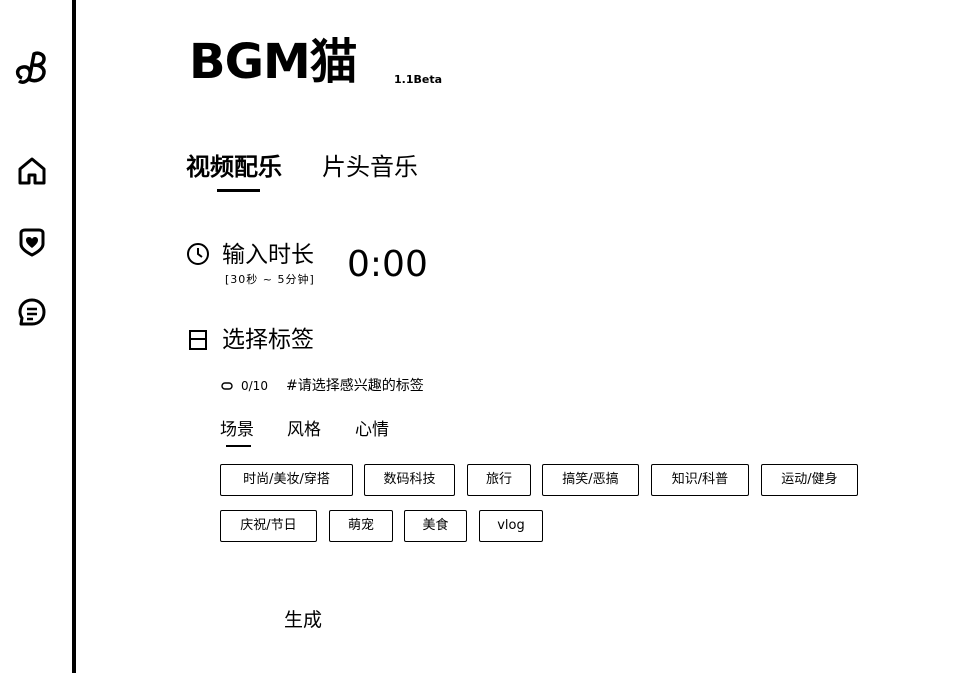  I want to click on tags-title: 选择标签, so click(268, 340).